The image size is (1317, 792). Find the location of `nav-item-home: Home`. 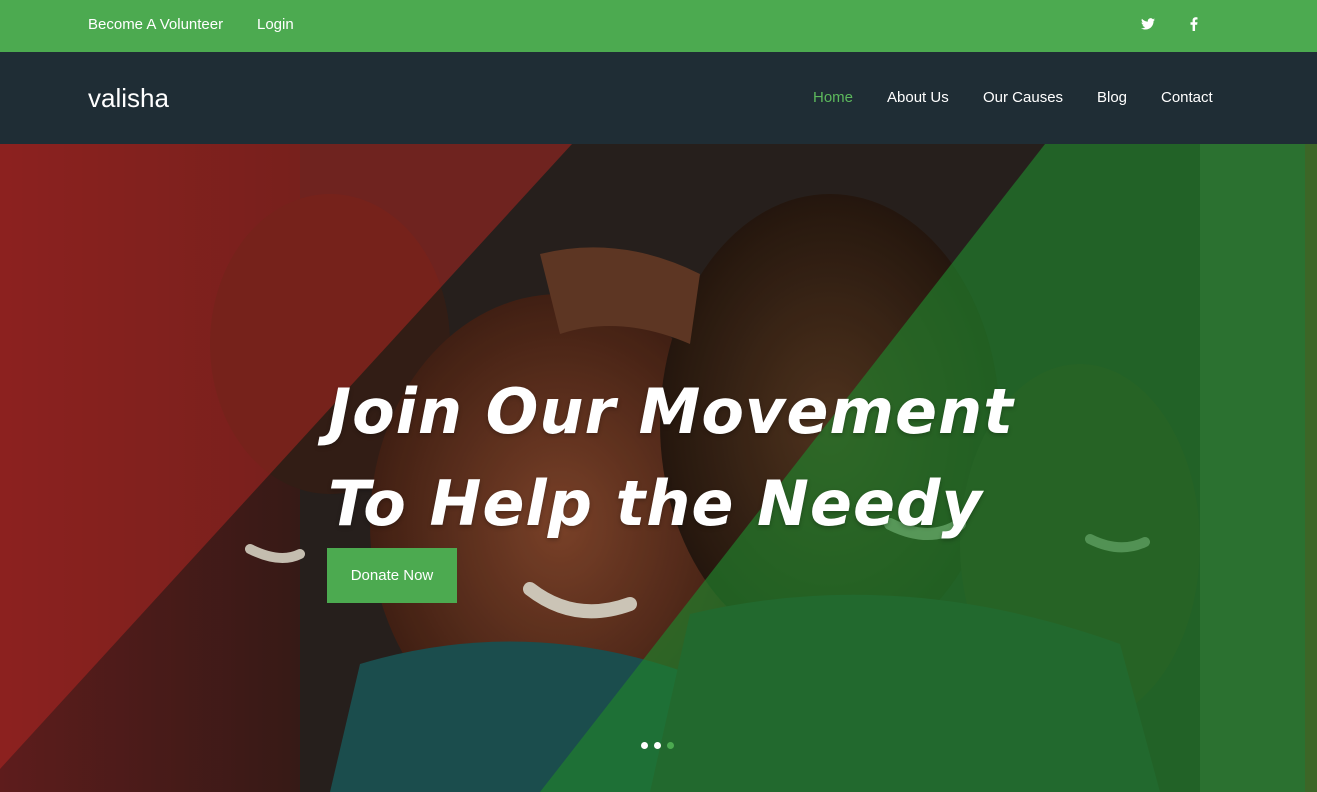

nav-item-home: Home is located at coordinates (833, 98).